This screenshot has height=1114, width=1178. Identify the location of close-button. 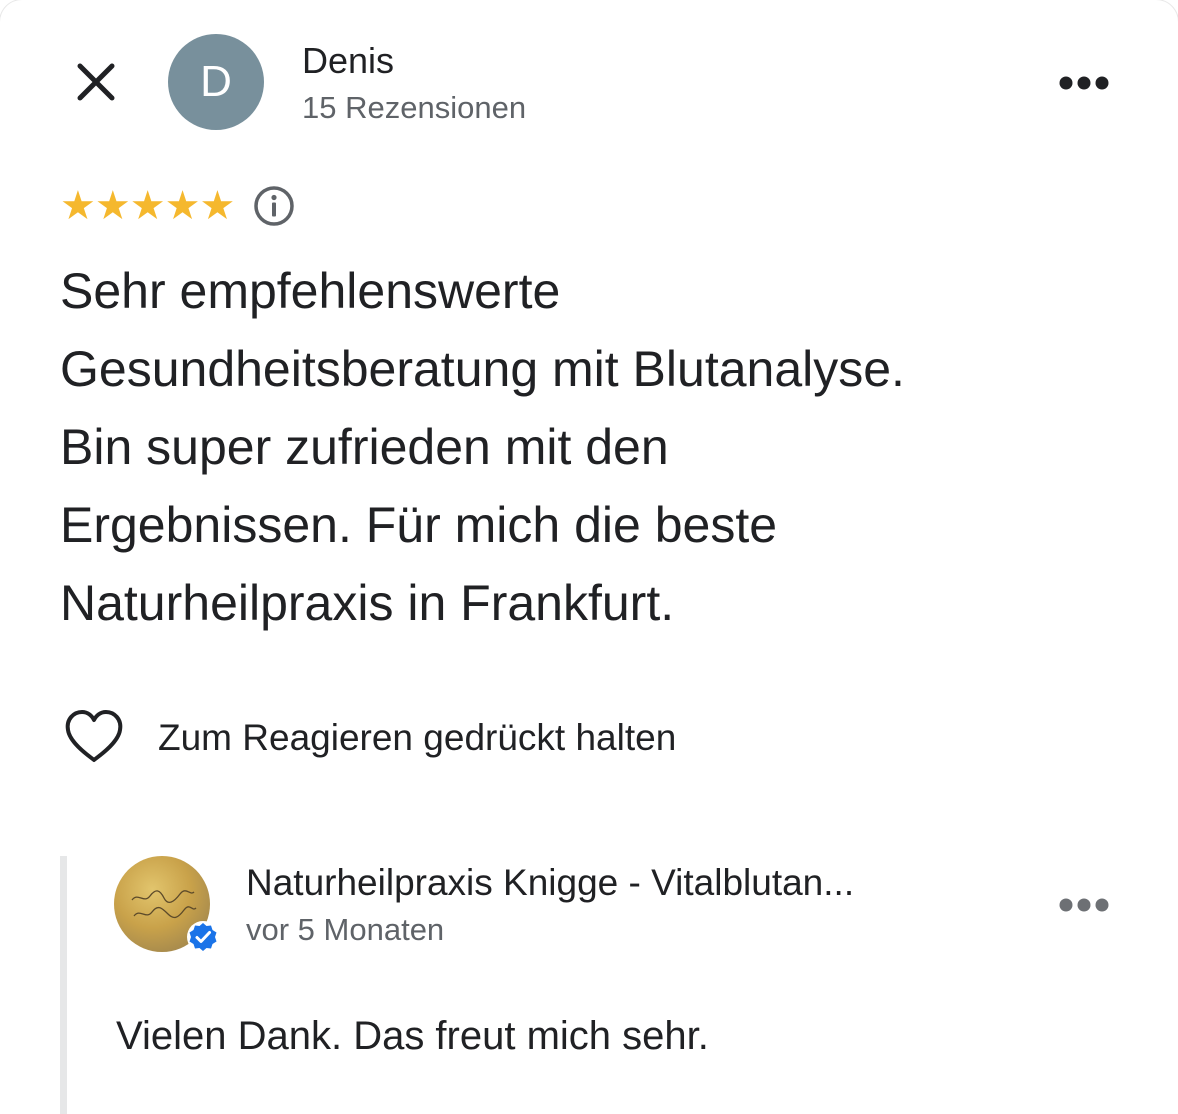
(96, 82).